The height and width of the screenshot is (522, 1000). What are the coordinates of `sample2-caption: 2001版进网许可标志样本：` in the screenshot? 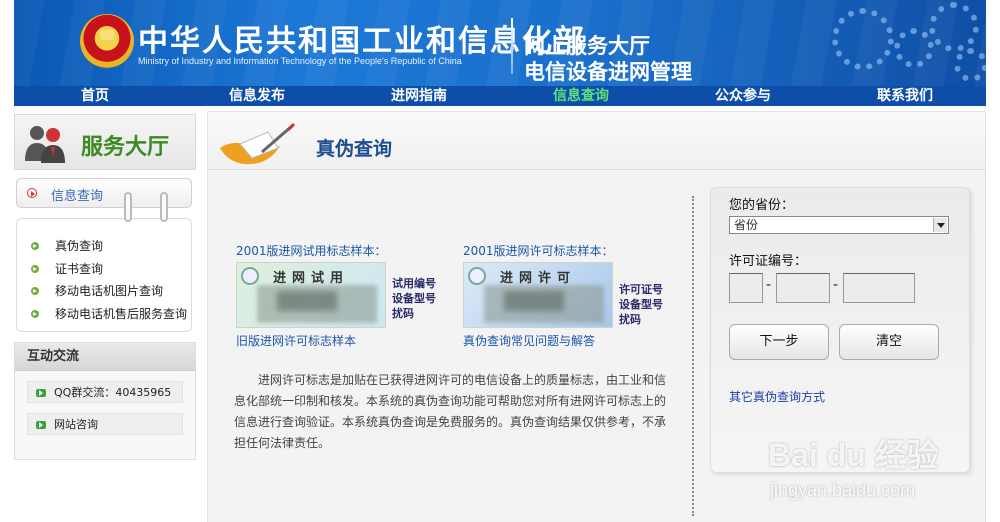 It's located at (538, 251).